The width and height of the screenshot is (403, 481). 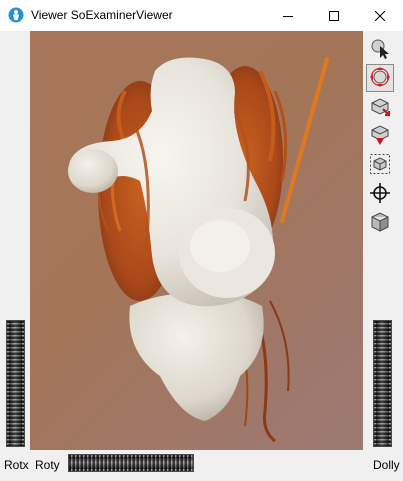 I want to click on home-view-icon, so click(x=380, y=136).